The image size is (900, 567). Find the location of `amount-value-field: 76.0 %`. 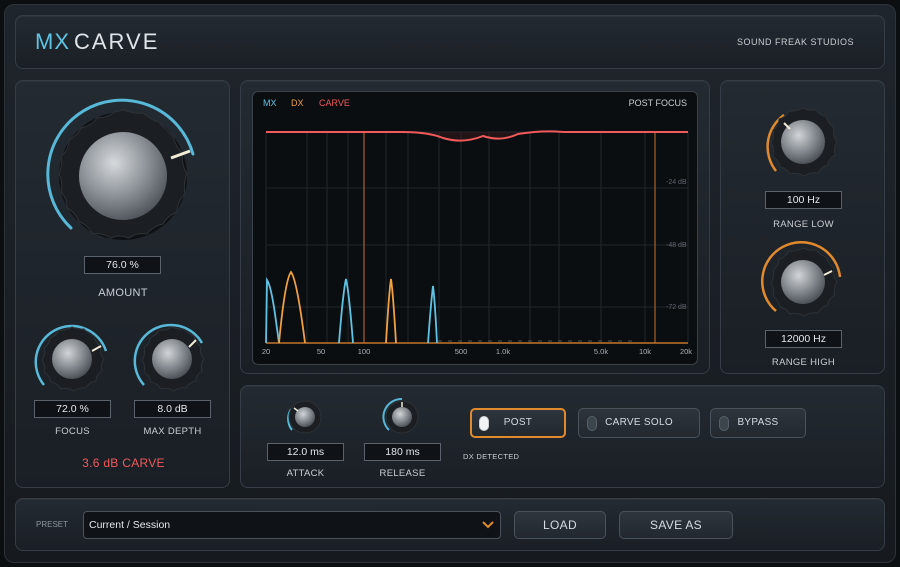

amount-value-field: 76.0 % is located at coordinates (122, 265).